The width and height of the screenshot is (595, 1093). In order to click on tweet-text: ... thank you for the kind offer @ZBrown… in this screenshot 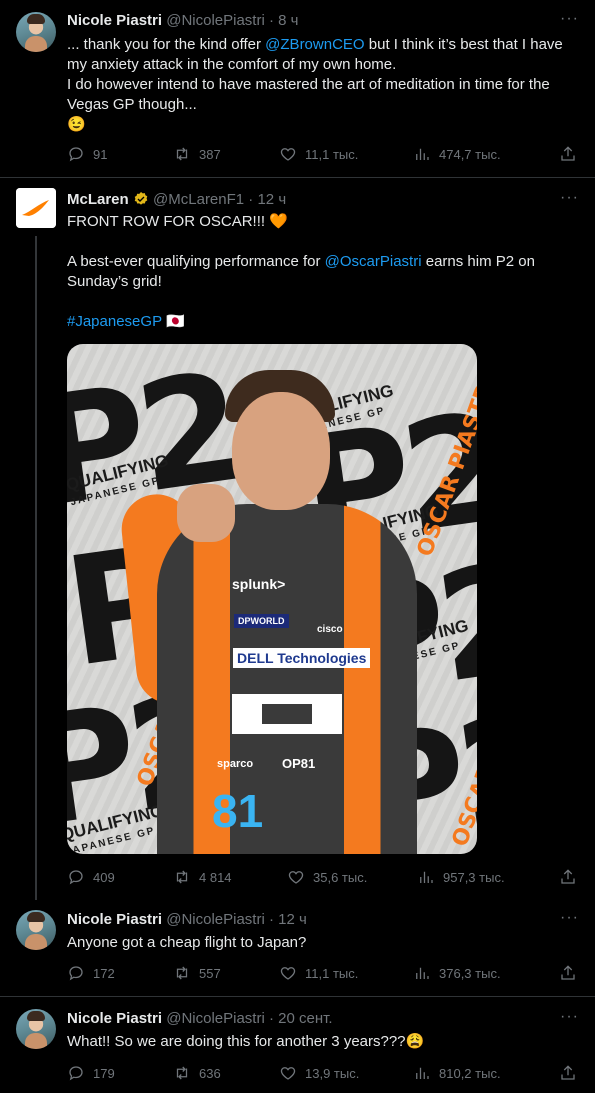, I will do `click(322, 85)`.